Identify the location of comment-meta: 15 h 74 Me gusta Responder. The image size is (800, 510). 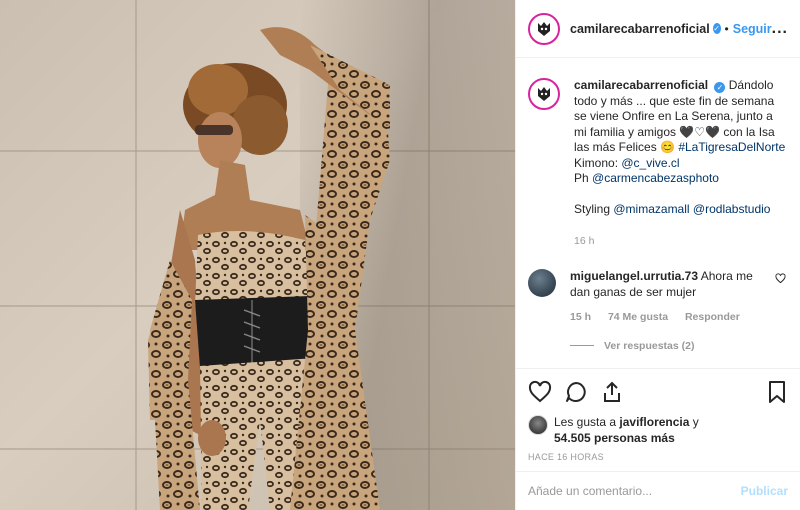
(665, 318).